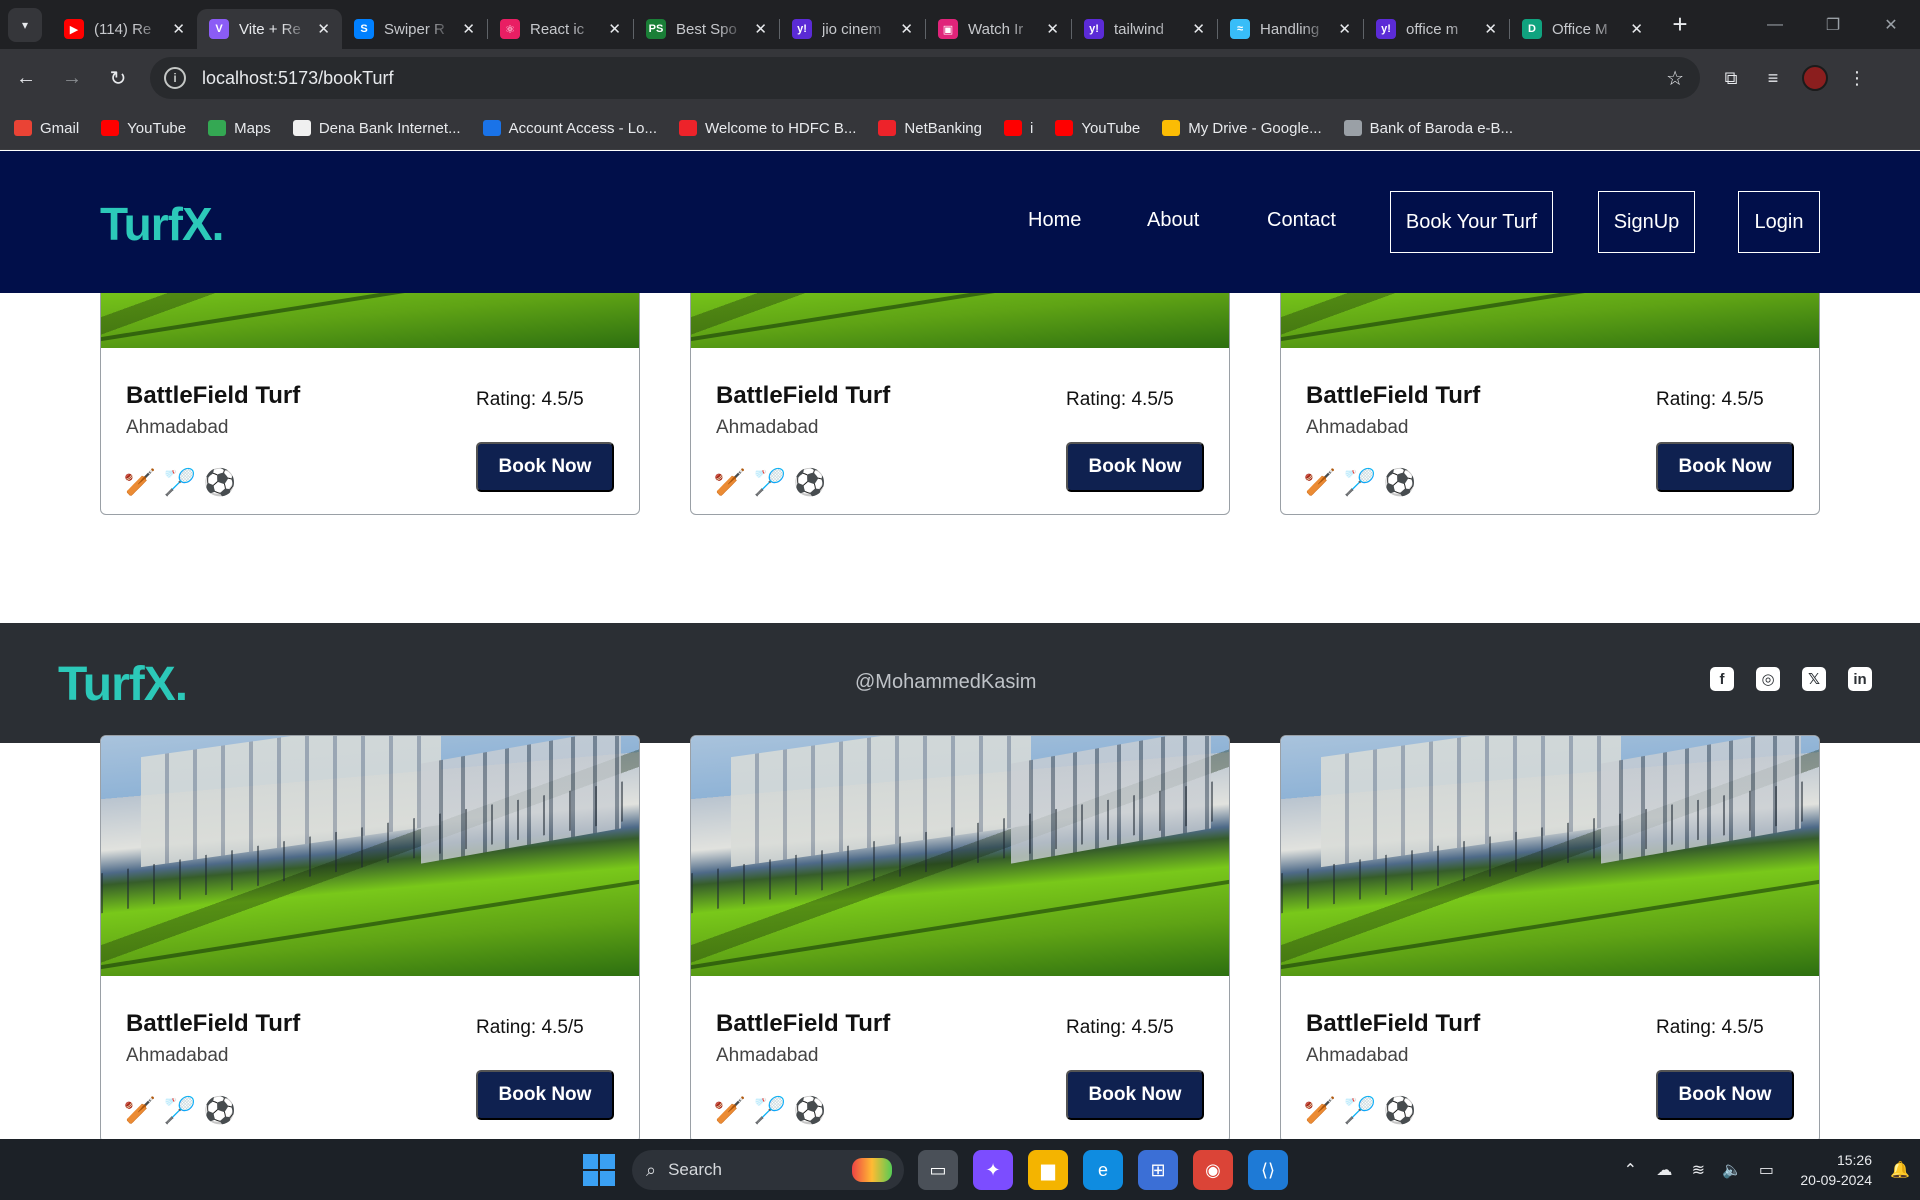  I want to click on turf-rating: Rating: 4.5/5, so click(1710, 1027).